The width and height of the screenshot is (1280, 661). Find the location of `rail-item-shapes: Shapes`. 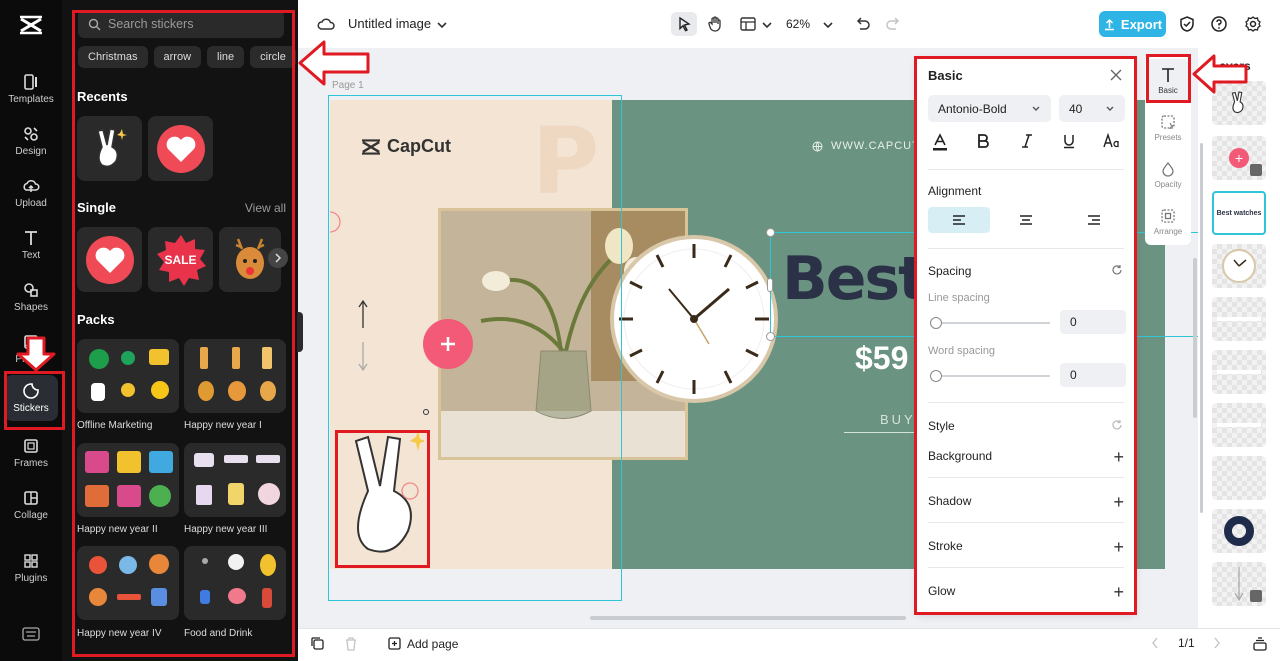

rail-item-shapes: Shapes is located at coordinates (31, 297).